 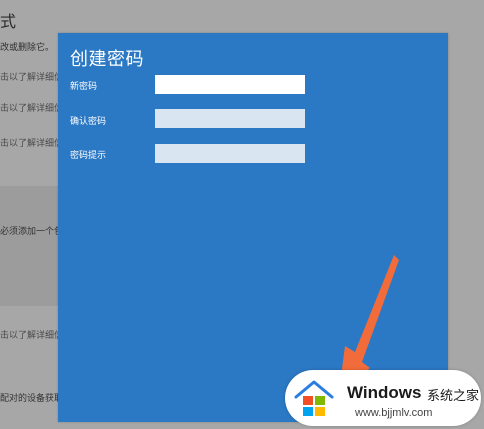 I want to click on confirm-password-input, so click(x=230, y=118).